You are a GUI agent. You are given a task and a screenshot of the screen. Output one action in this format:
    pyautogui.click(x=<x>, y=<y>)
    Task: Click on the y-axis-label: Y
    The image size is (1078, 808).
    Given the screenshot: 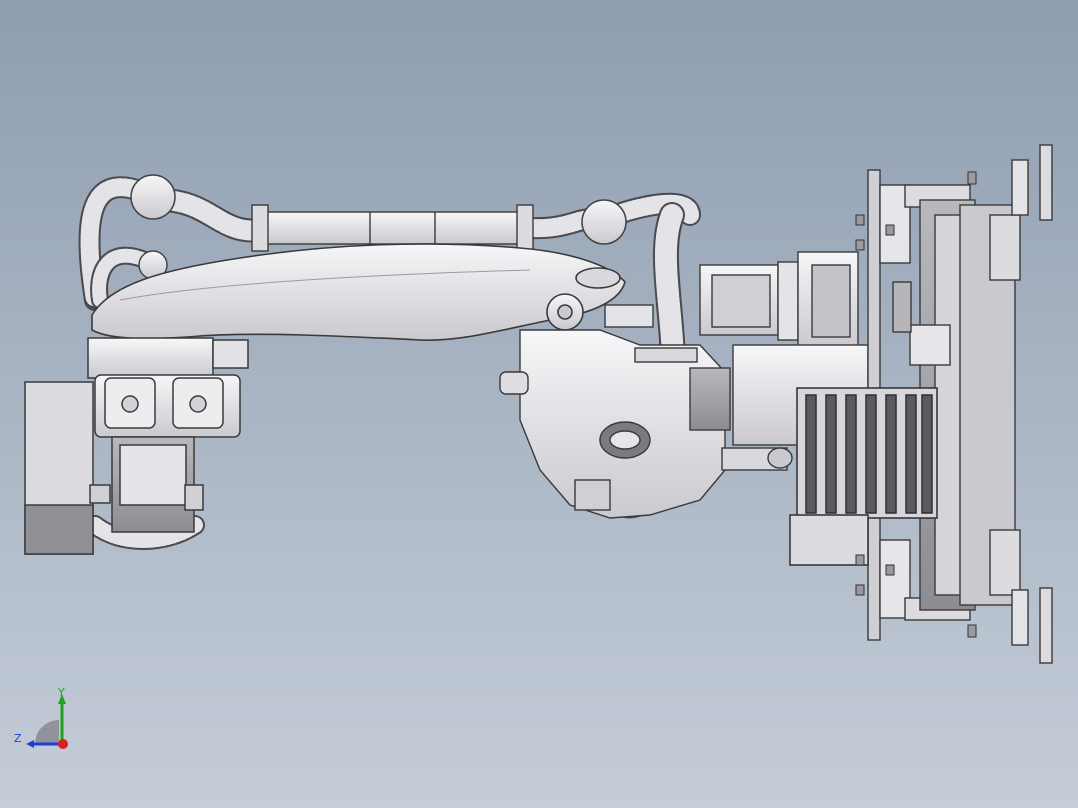 What is the action you would take?
    pyautogui.click(x=61, y=692)
    